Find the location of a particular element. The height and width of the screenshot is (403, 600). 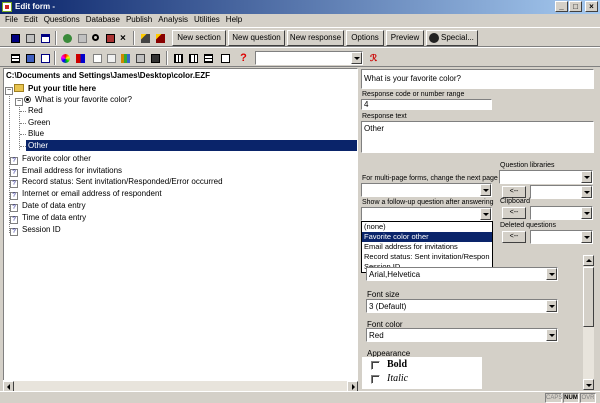

edit-icon is located at coordinates (111, 58).